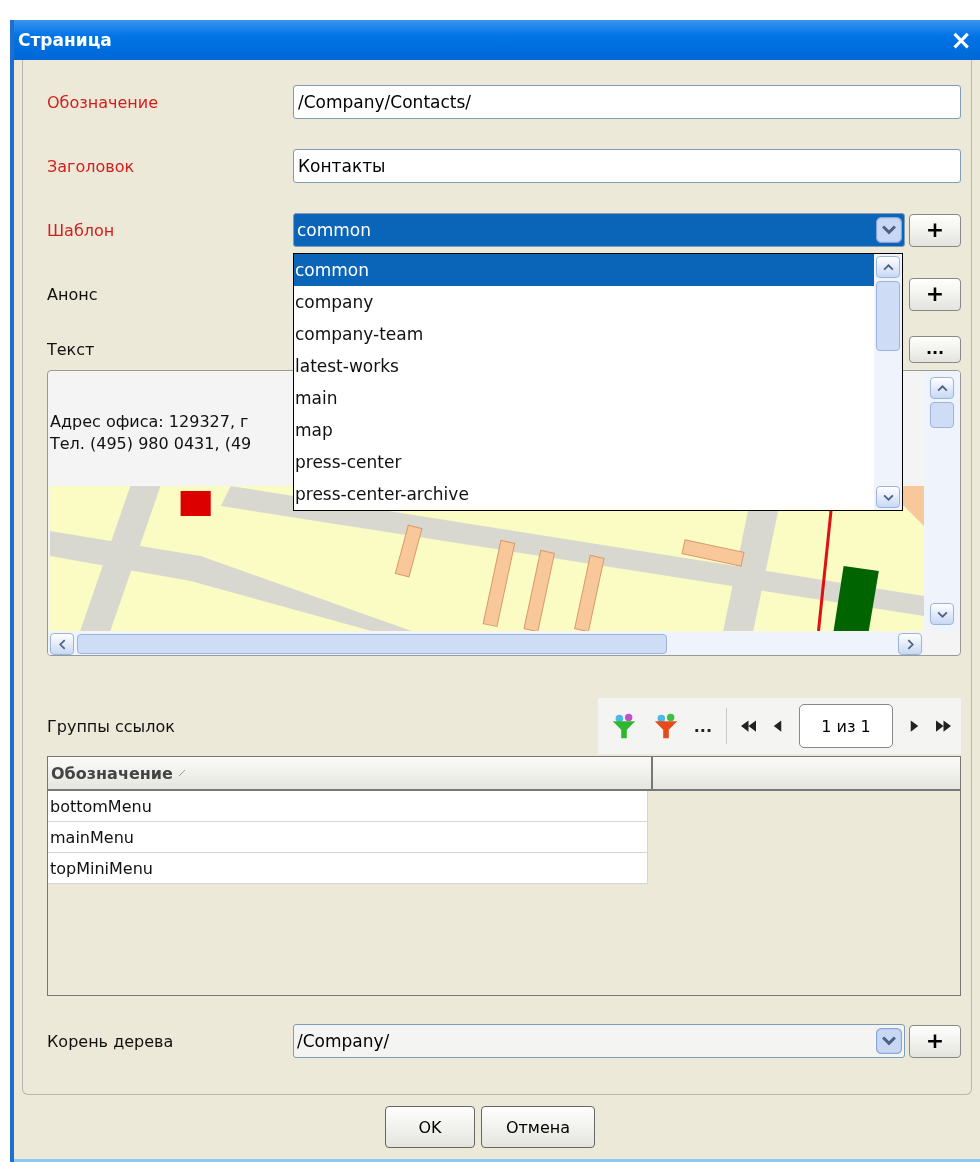 This screenshot has width=980, height=1162. Describe the element at coordinates (943, 726) in the screenshot. I see `last-page-icon` at that location.